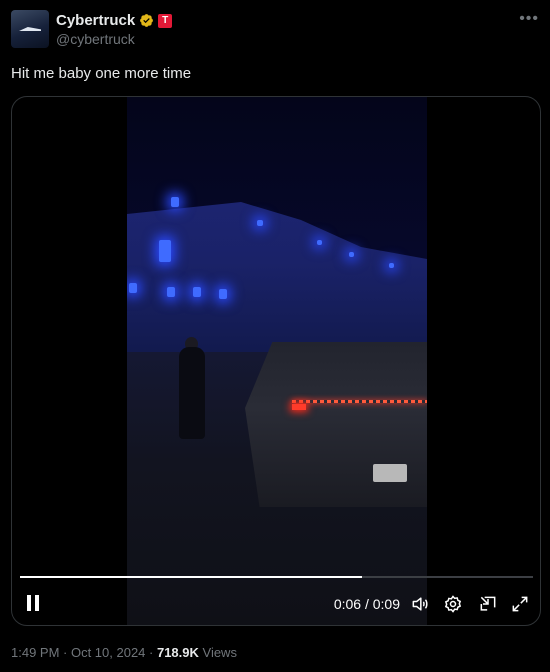  What do you see at coordinates (276, 30) in the screenshot?
I see `tweet-header: Cybertruck T @cybertruck •••` at bounding box center [276, 30].